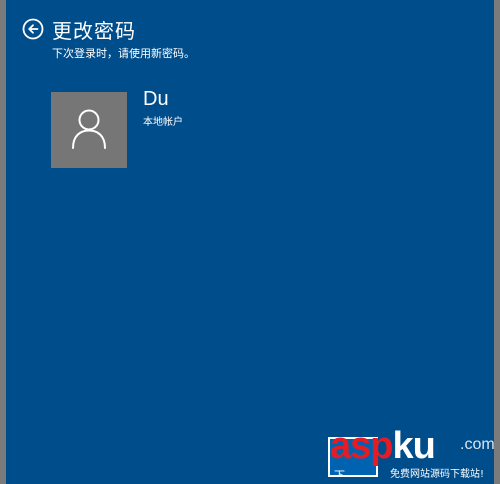  What do you see at coordinates (156, 99) in the screenshot?
I see `account-name: Du` at bounding box center [156, 99].